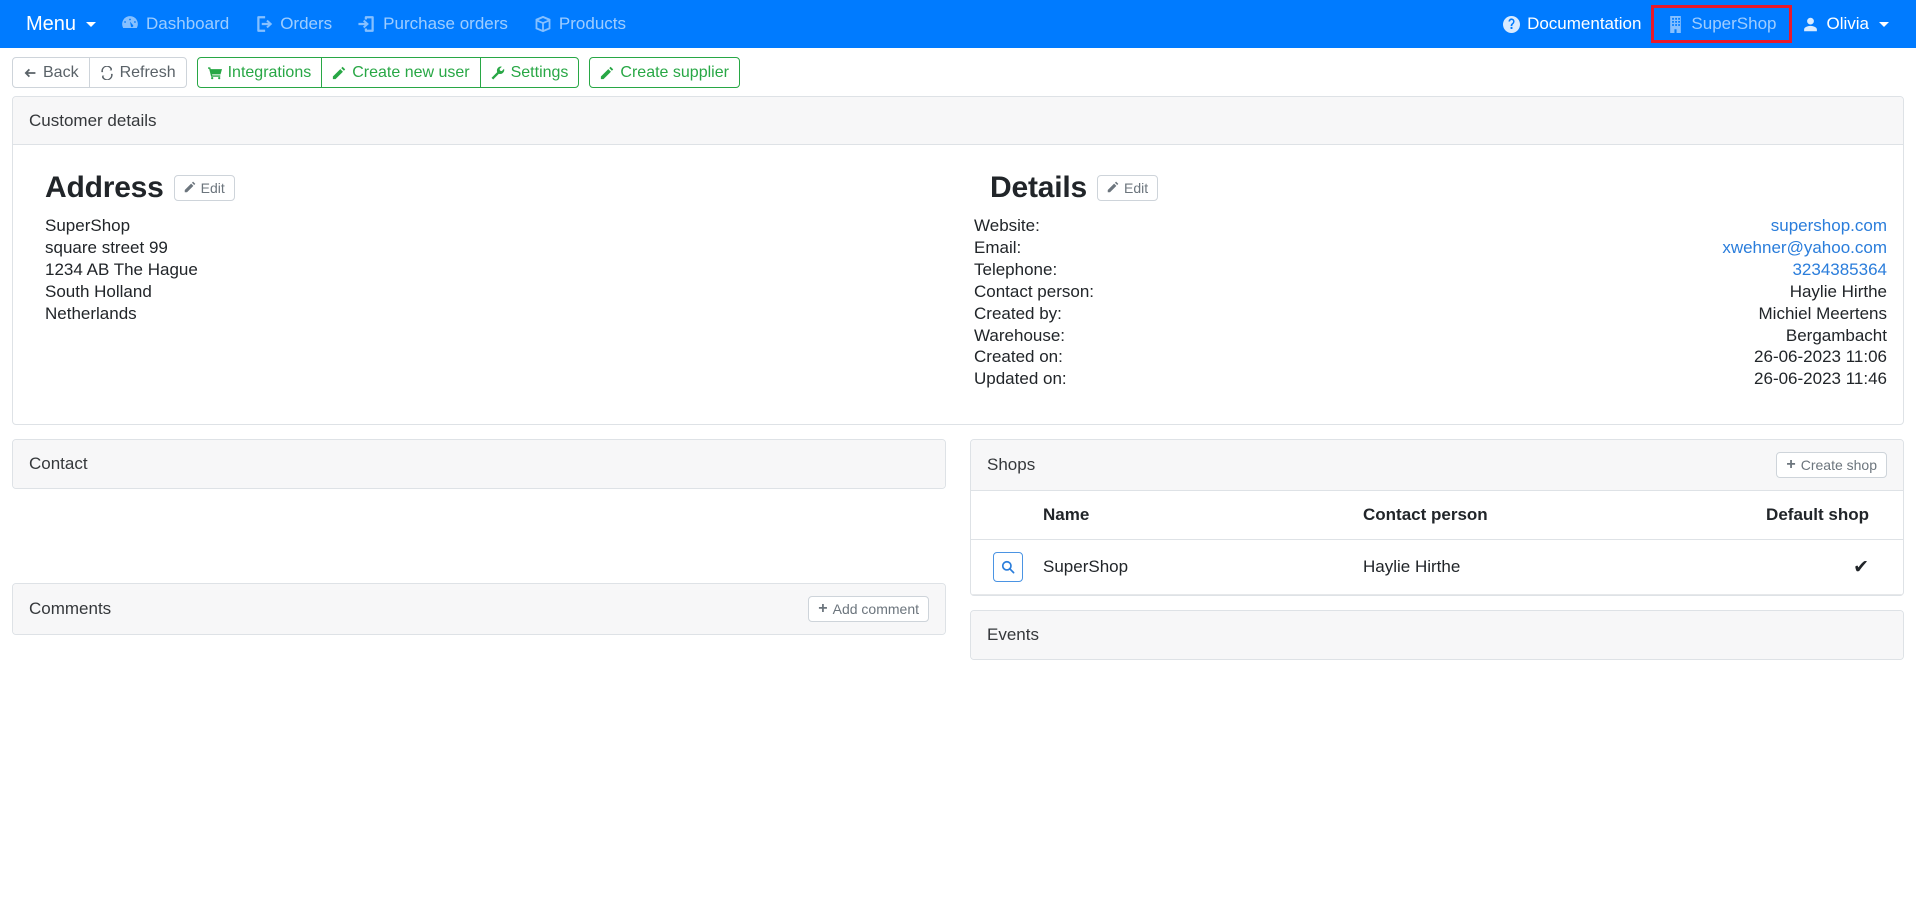 This screenshot has width=1916, height=913. Describe the element at coordinates (1018, 313) in the screenshot. I see `details-label: Created by:` at that location.